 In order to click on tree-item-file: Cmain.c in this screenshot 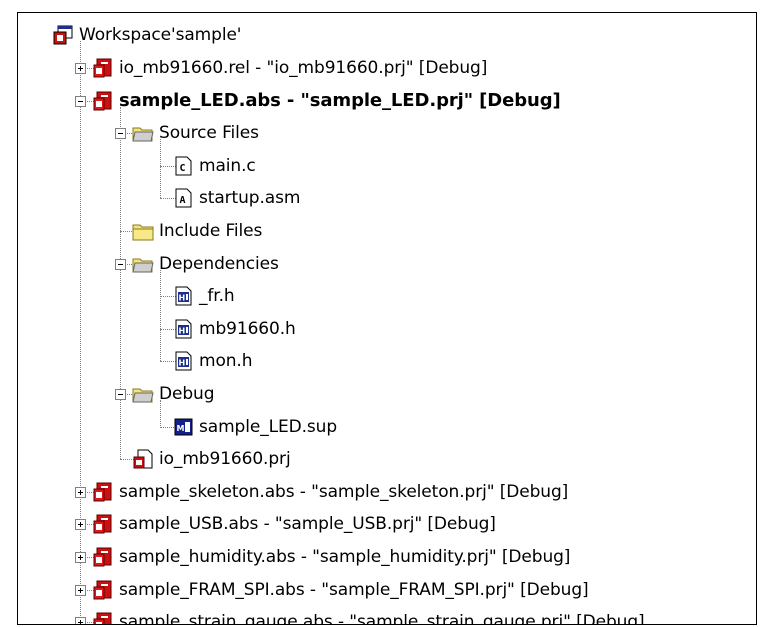, I will do `click(214, 166)`.